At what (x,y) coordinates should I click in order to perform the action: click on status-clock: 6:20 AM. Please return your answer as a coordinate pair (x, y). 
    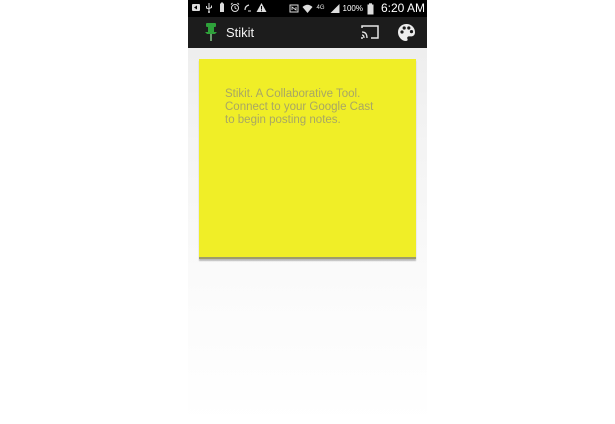
    Looking at the image, I should click on (402, 8).